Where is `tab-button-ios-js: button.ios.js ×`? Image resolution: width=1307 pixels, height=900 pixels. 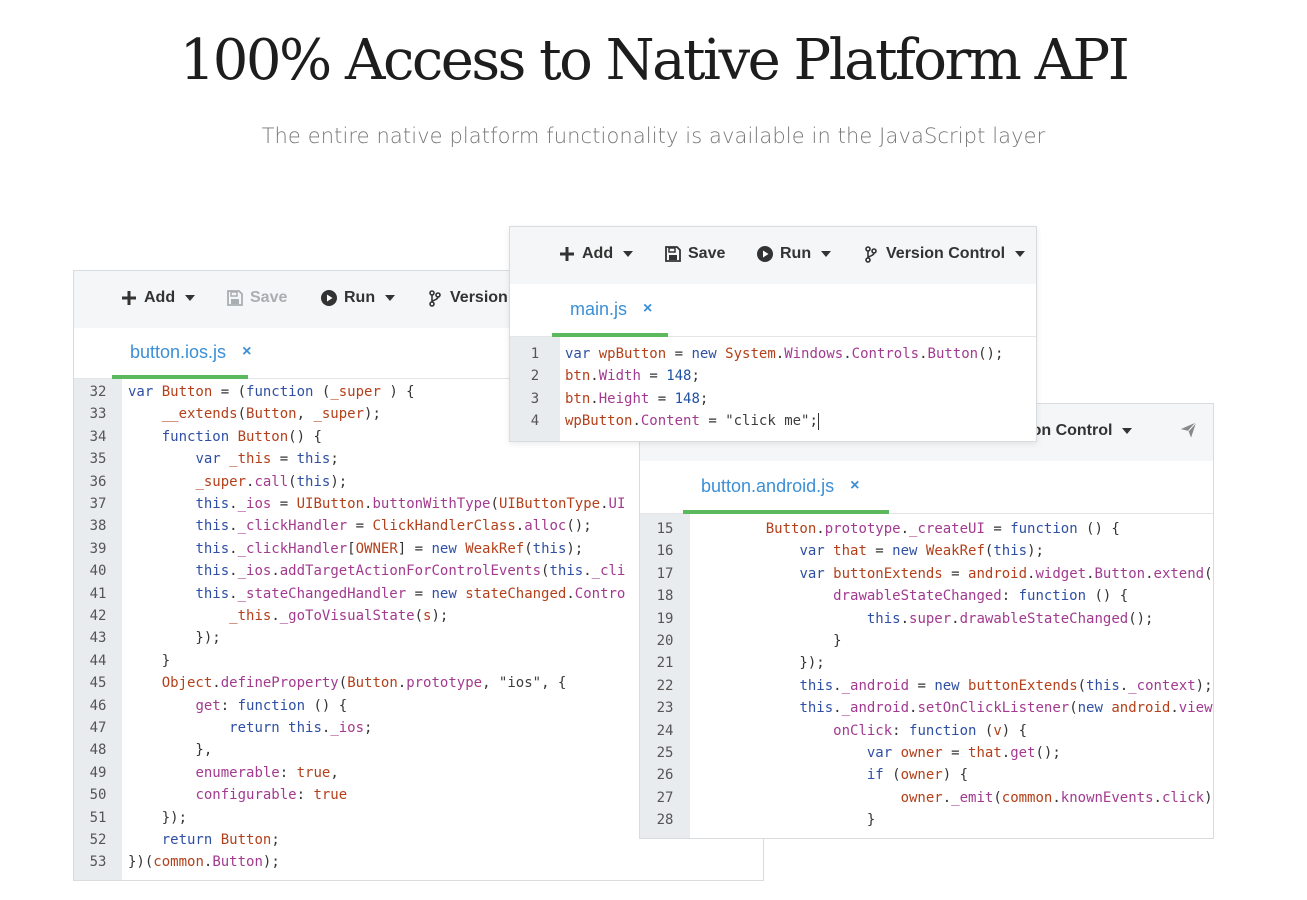
tab-button-ios-js: button.ios.js × is located at coordinates (181, 354).